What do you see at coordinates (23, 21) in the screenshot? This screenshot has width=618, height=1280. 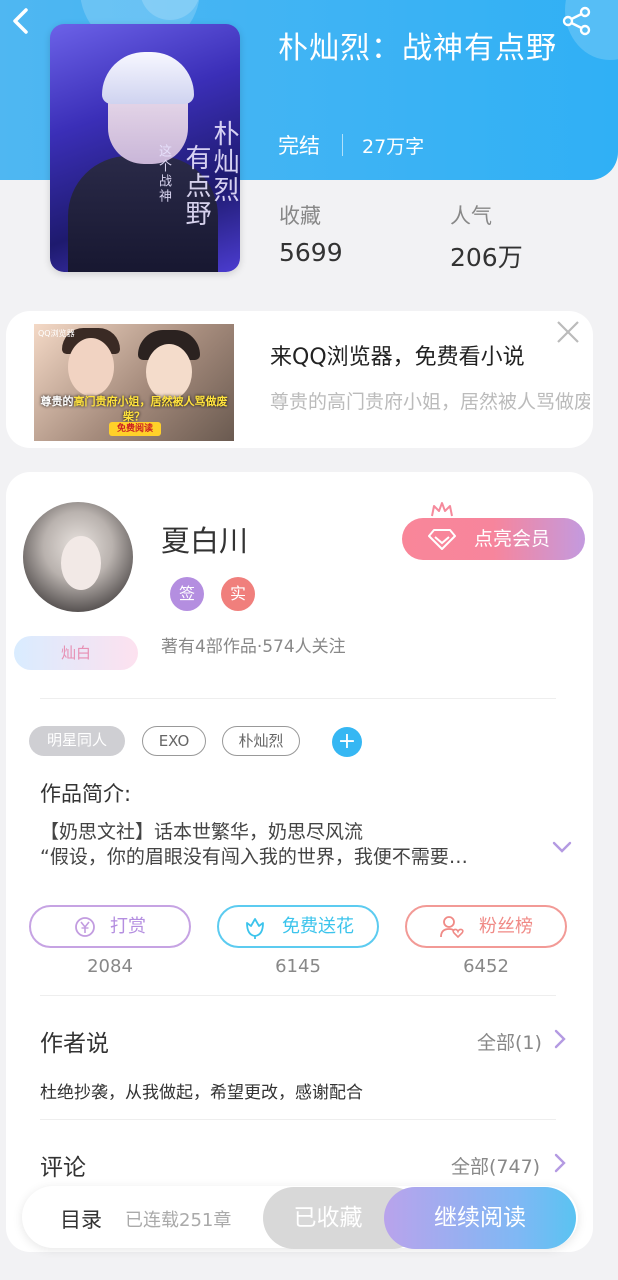 I see `back-arrow-icon` at bounding box center [23, 21].